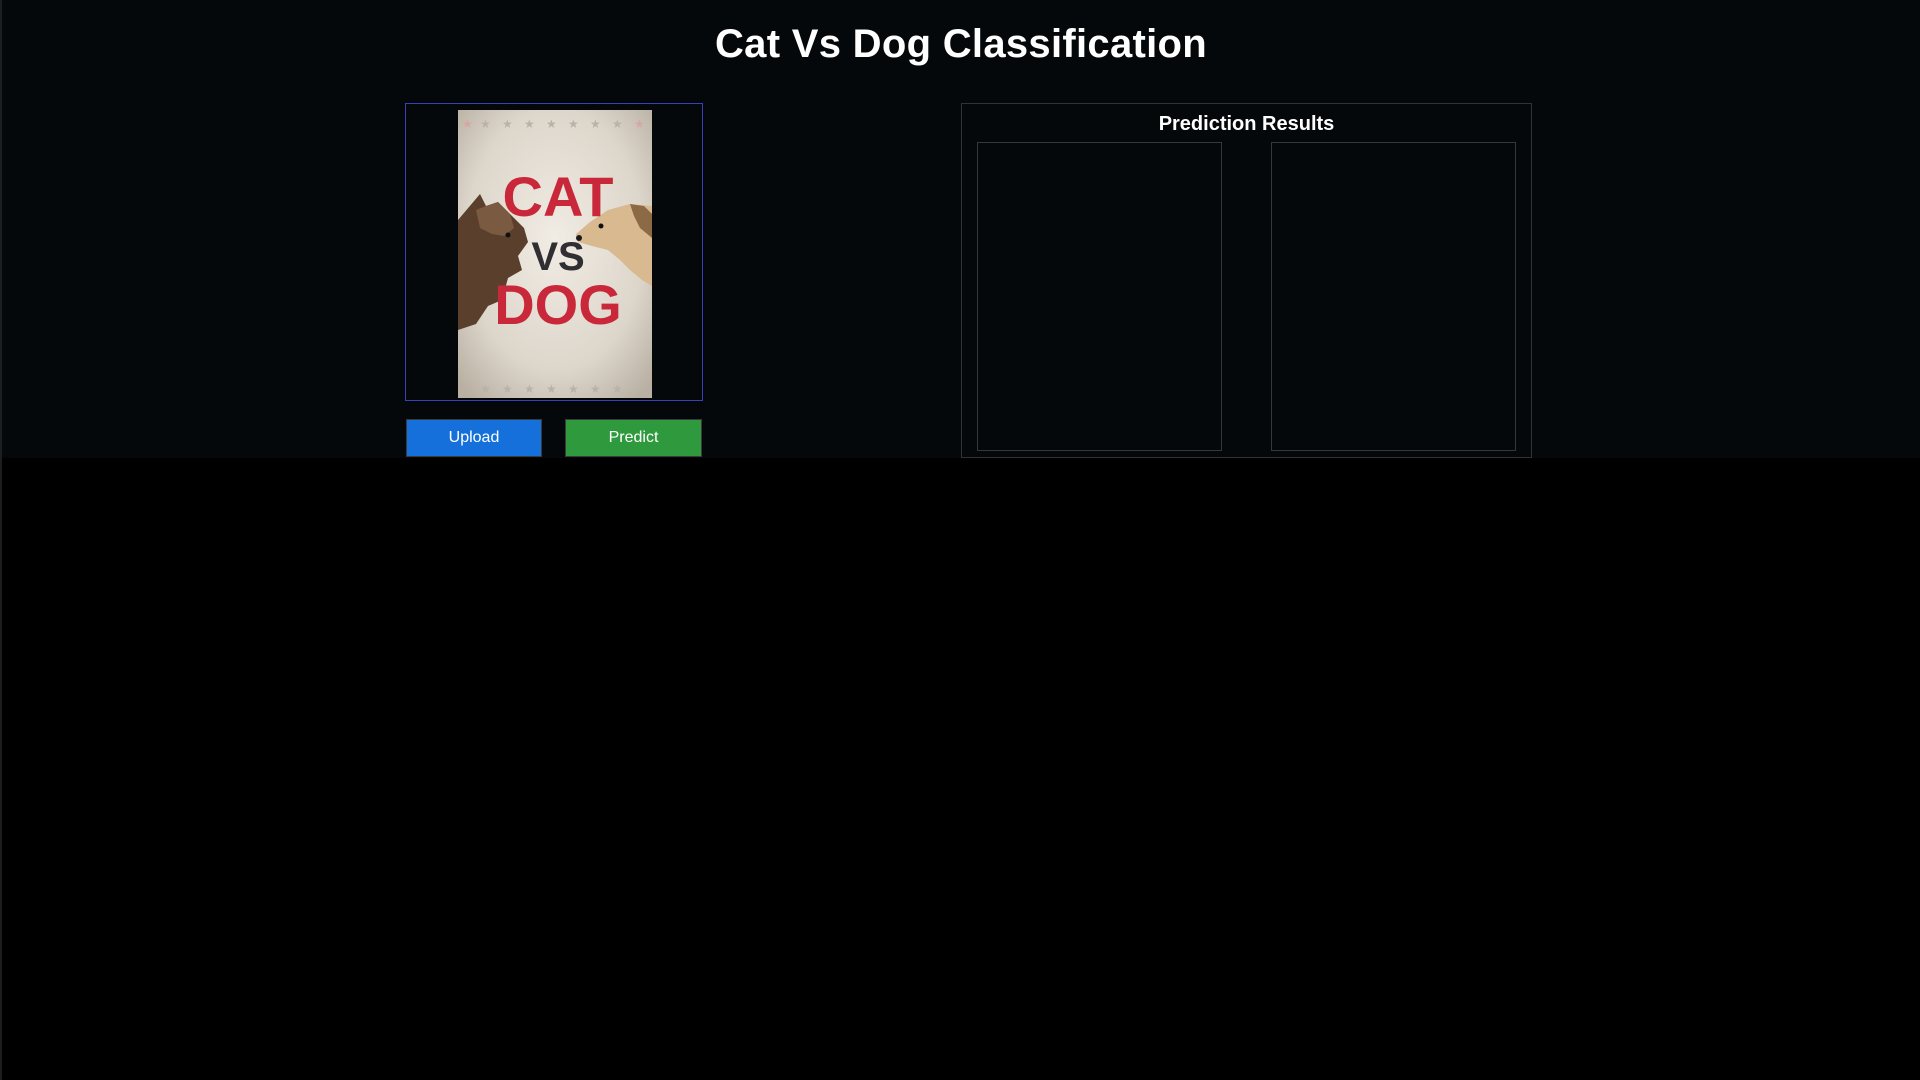 The image size is (1920, 1080). What do you see at coordinates (633, 438) in the screenshot?
I see `predict-button: Predict` at bounding box center [633, 438].